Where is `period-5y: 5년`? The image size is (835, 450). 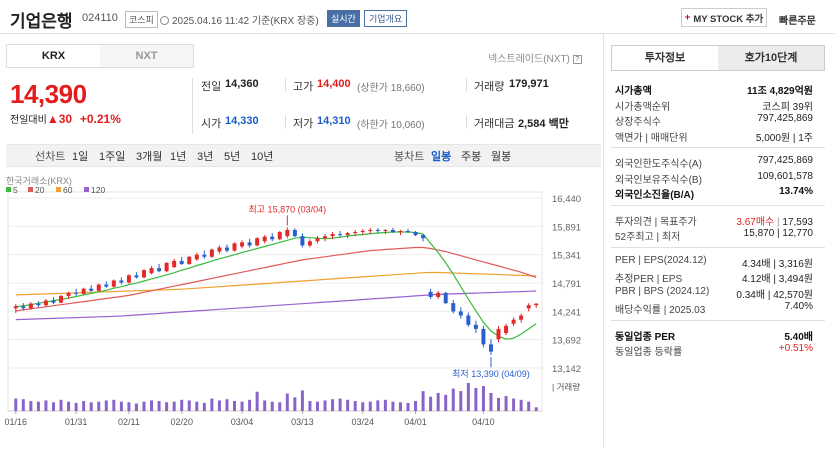 period-5y: 5년 is located at coordinates (232, 156).